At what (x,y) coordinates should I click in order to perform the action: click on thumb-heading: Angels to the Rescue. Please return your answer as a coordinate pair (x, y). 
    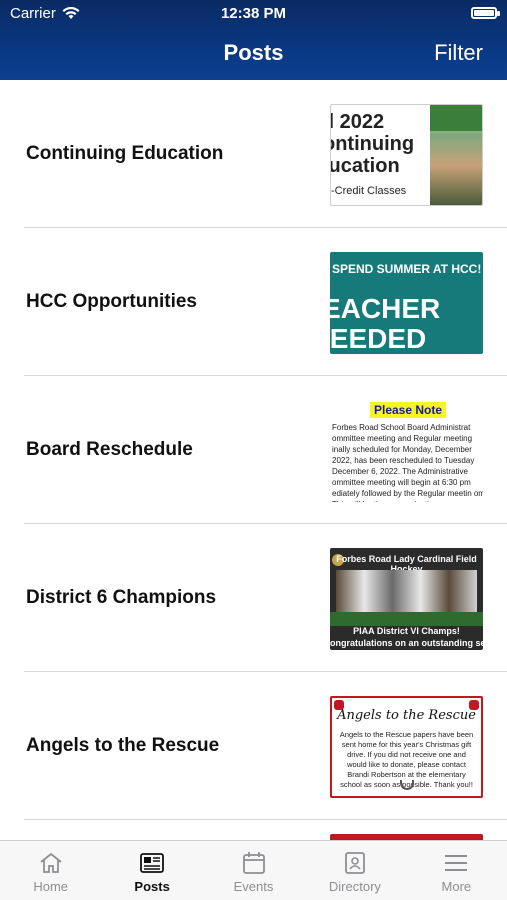
    Looking at the image, I should click on (406, 715).